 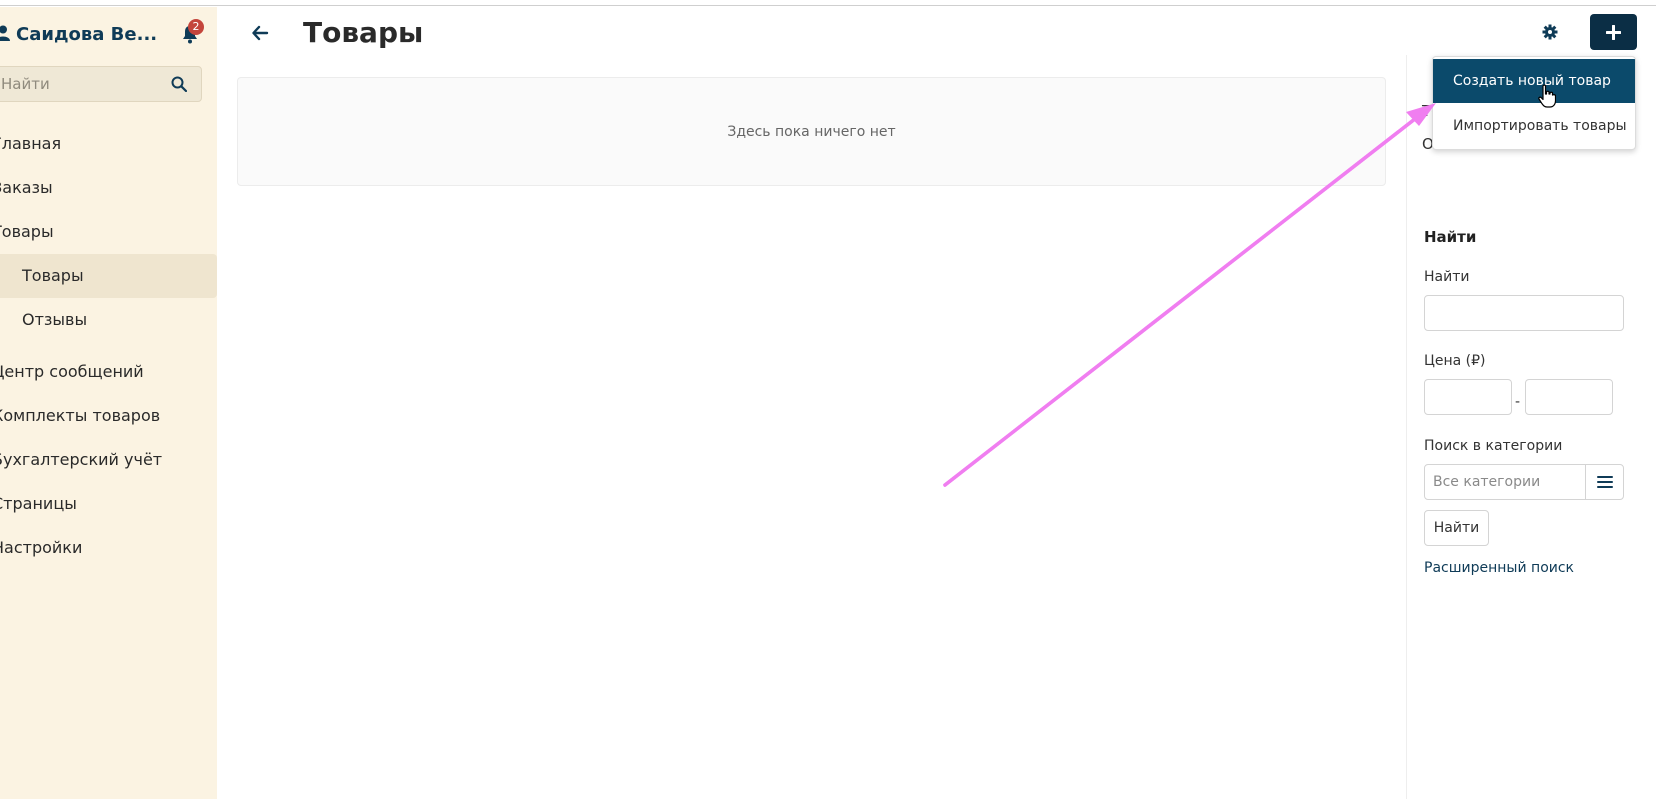 I want to click on notification-badge: 2, so click(x=196, y=27).